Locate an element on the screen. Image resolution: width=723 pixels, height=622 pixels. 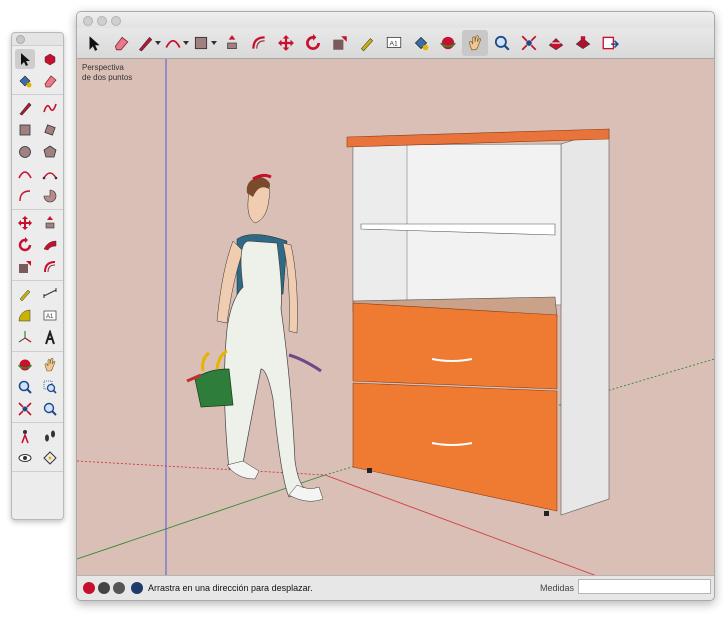
palette-button-polygon is located at coordinates (50, 152).